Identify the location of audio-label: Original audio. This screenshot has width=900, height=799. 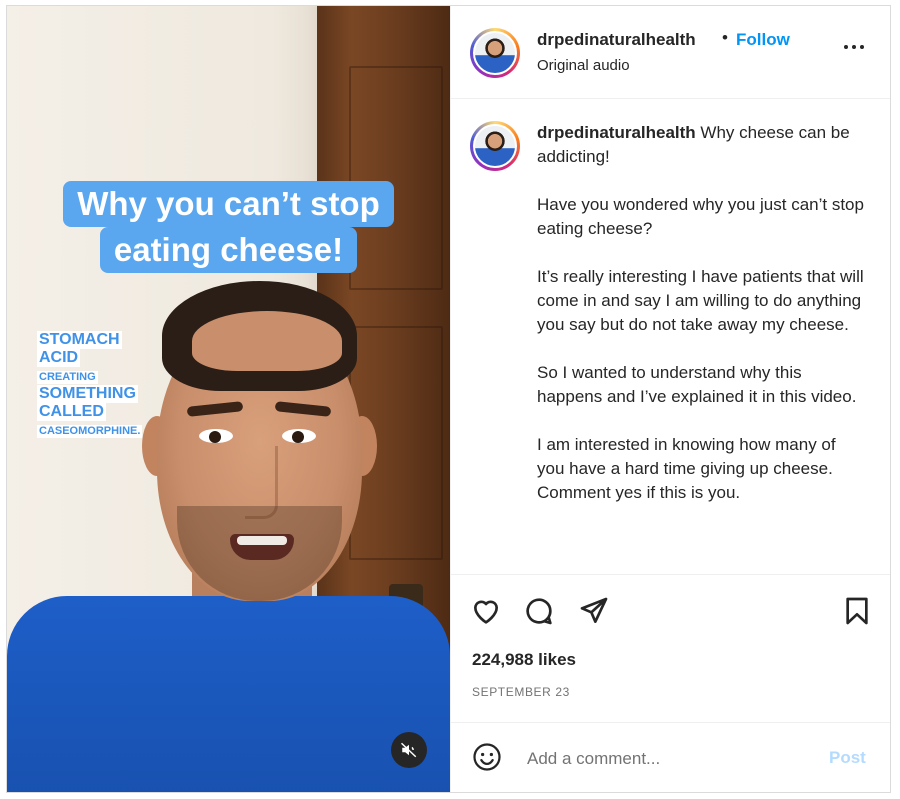
(583, 65).